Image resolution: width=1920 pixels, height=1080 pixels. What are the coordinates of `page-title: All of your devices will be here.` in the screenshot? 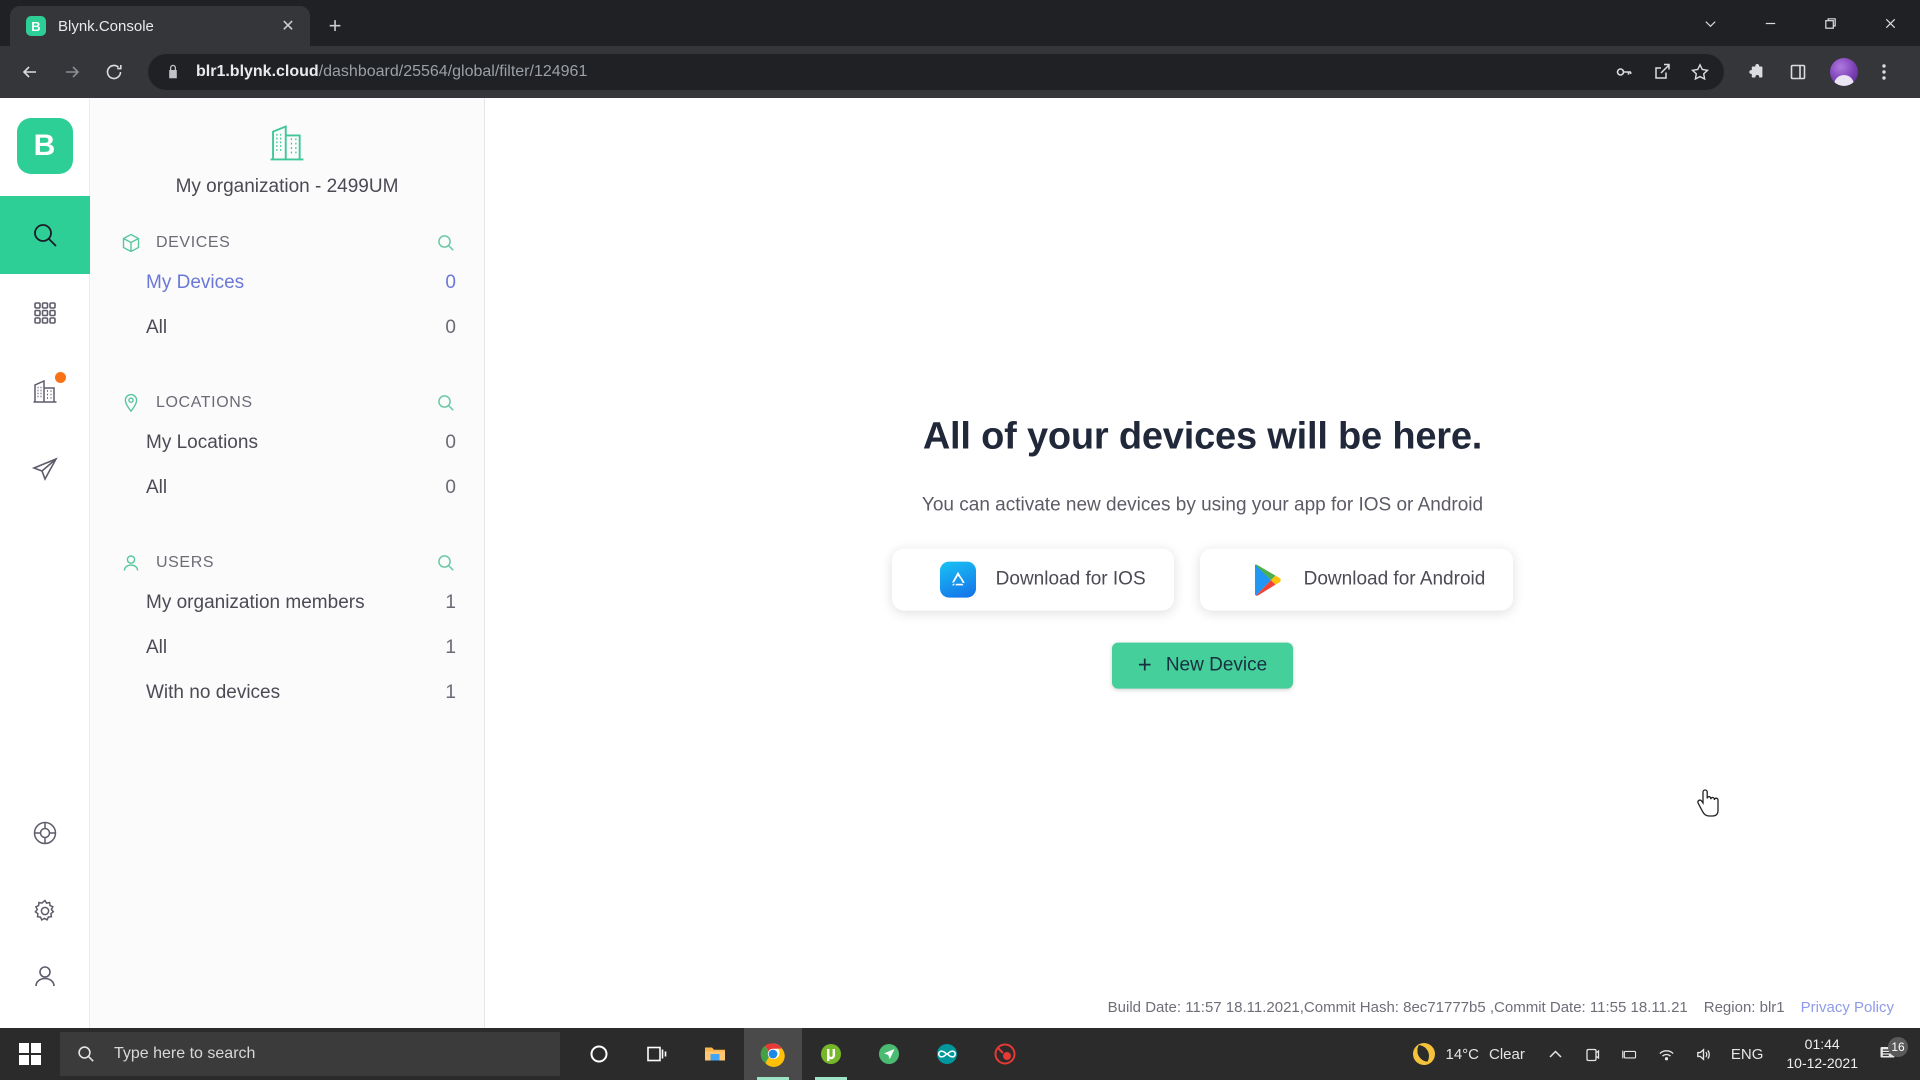 It's located at (1202, 436).